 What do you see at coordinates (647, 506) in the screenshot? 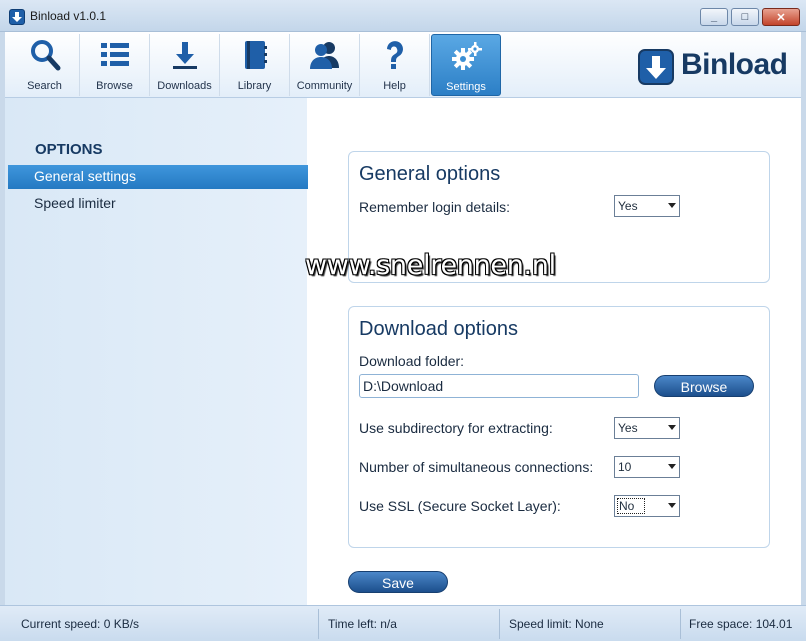
I see `ssl-select: No` at bounding box center [647, 506].